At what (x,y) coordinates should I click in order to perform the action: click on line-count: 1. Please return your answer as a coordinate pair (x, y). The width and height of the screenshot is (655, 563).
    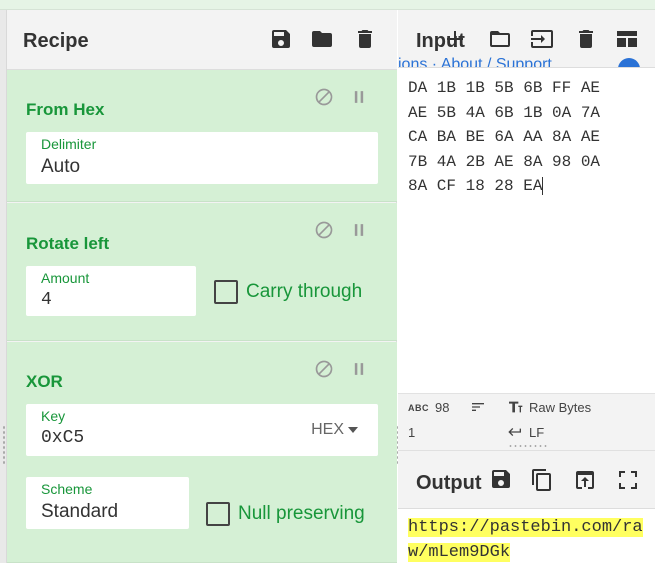
    Looking at the image, I should click on (411, 432).